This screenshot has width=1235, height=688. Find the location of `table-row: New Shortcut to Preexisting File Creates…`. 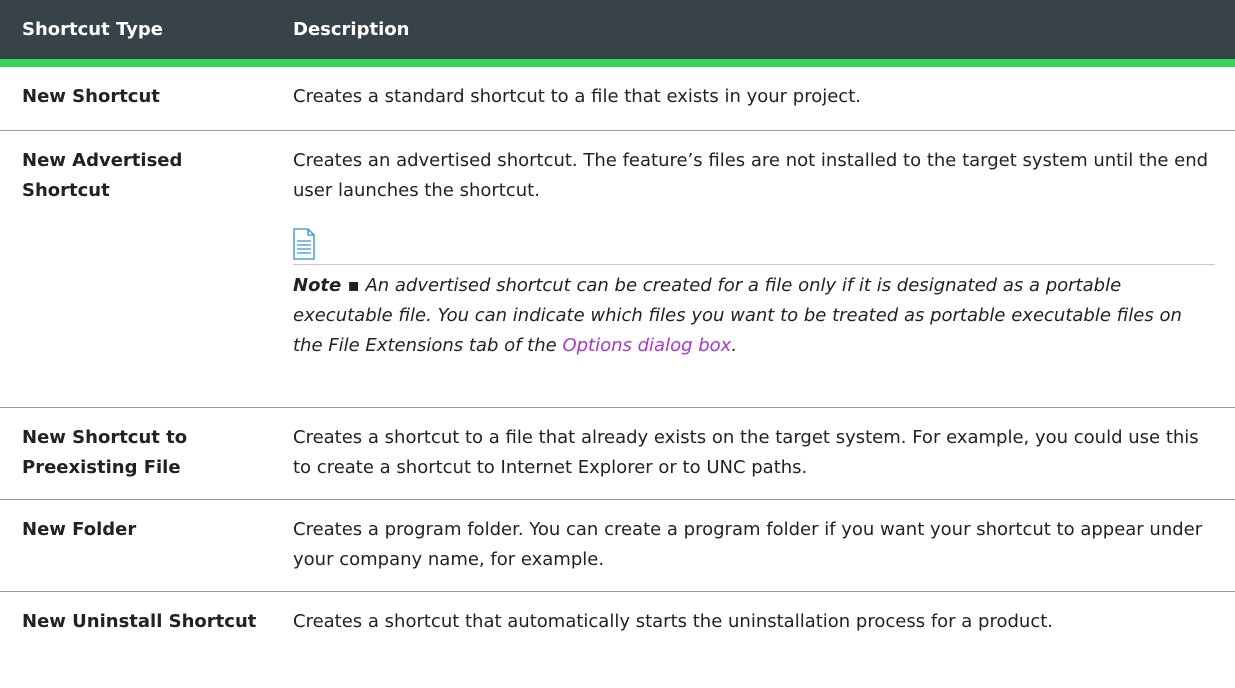

table-row: New Shortcut to Preexisting File Creates… is located at coordinates (617, 454).